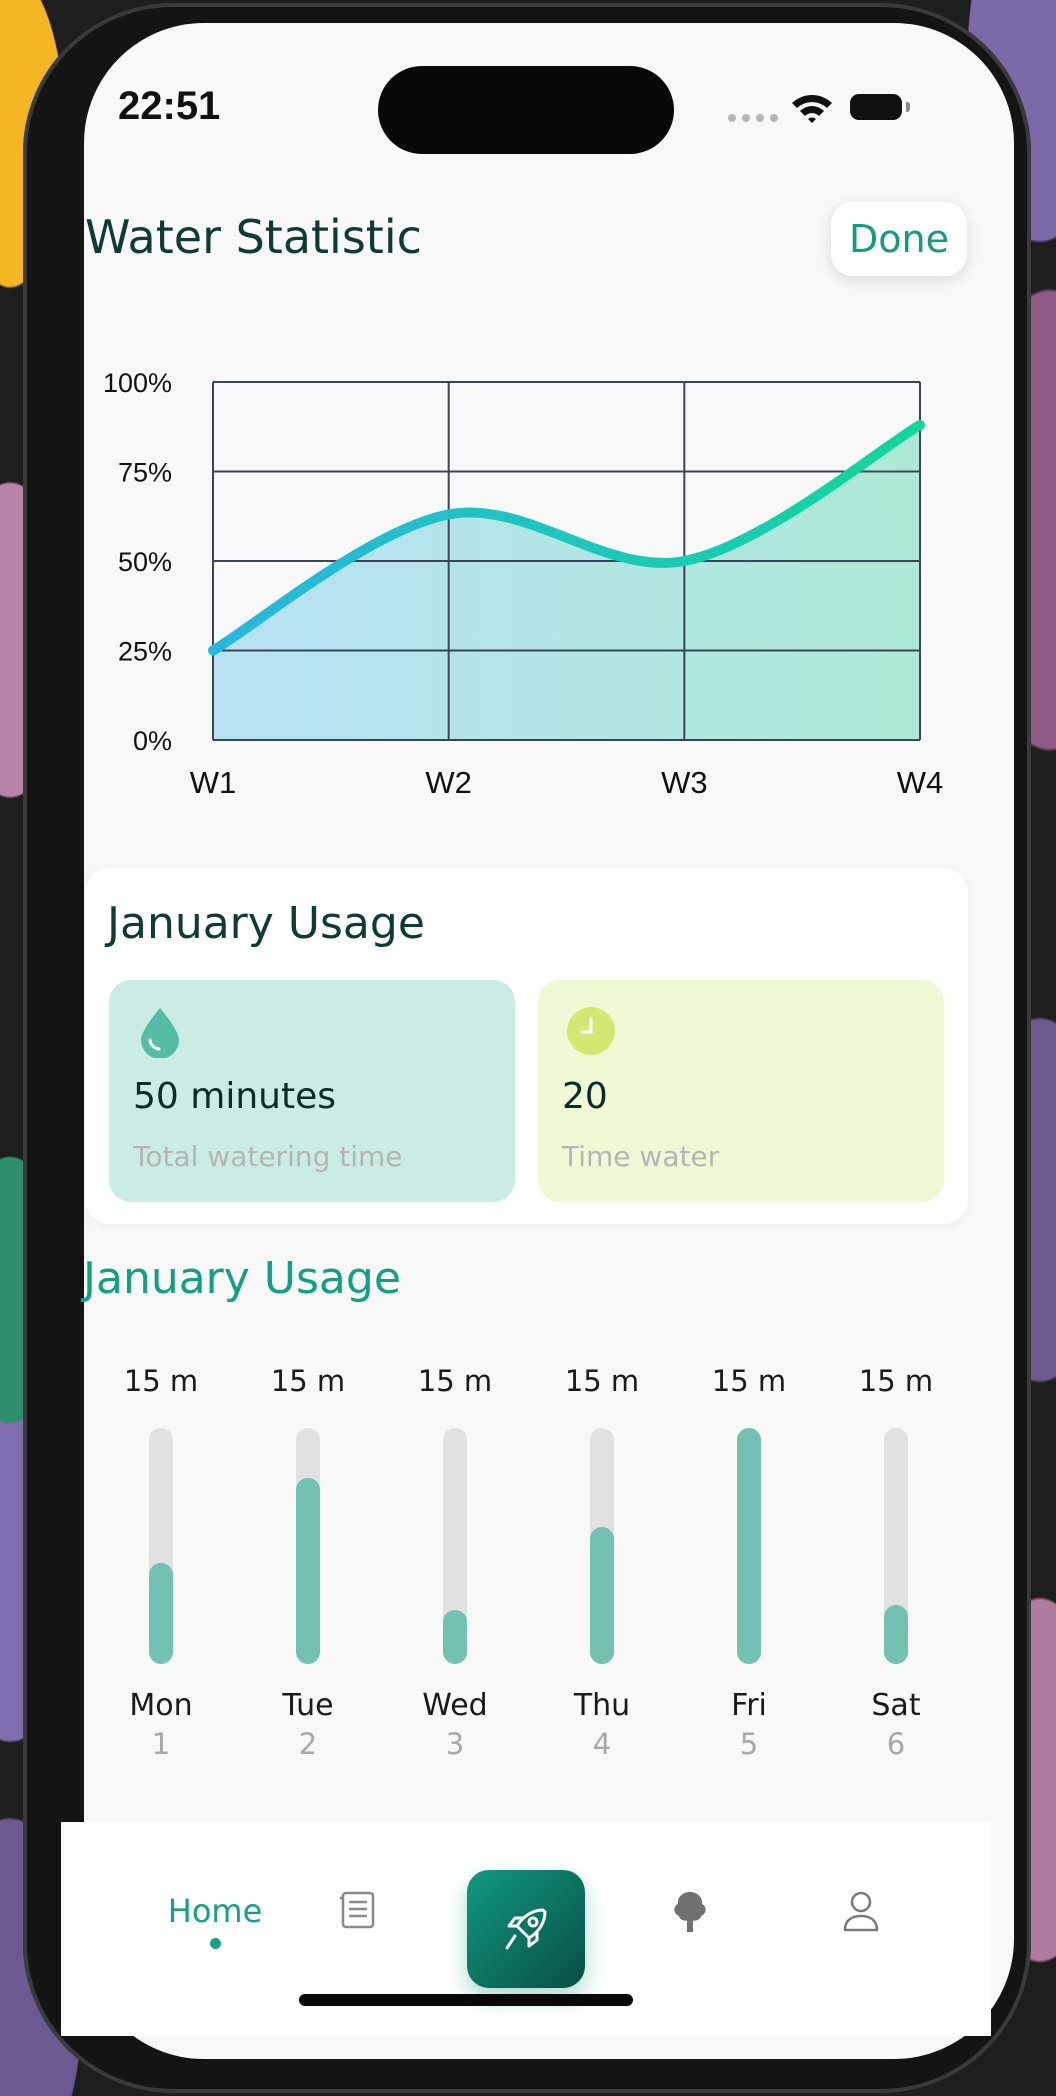 The height and width of the screenshot is (2096, 1056). Describe the element at coordinates (526, 110) in the screenshot. I see `dynamic-island` at that location.